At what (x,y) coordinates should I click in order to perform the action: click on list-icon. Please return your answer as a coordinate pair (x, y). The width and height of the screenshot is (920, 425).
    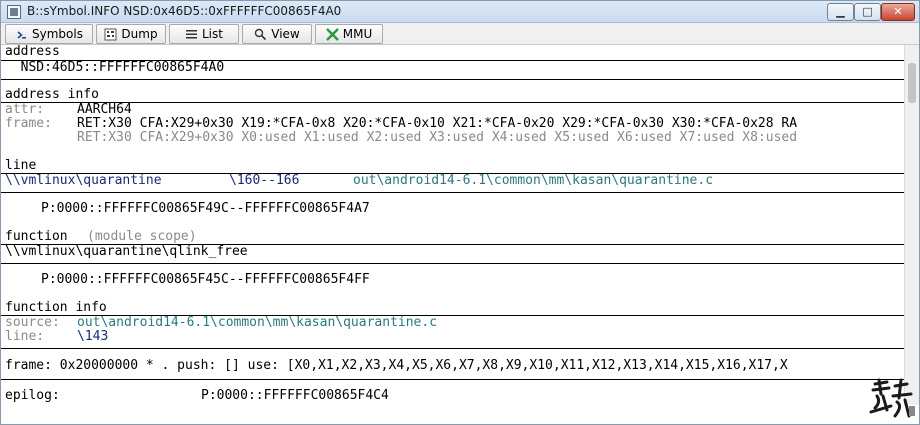
    Looking at the image, I should click on (191, 34).